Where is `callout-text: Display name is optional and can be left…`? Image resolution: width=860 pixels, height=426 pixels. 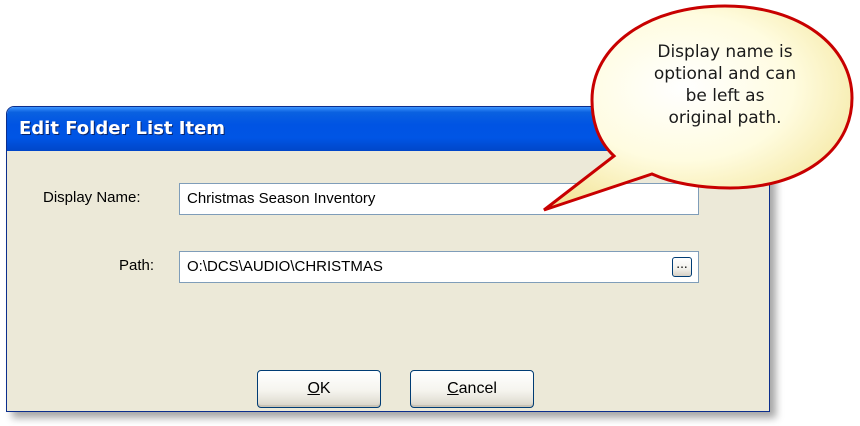 callout-text: Display name is optional and can be left… is located at coordinates (725, 85).